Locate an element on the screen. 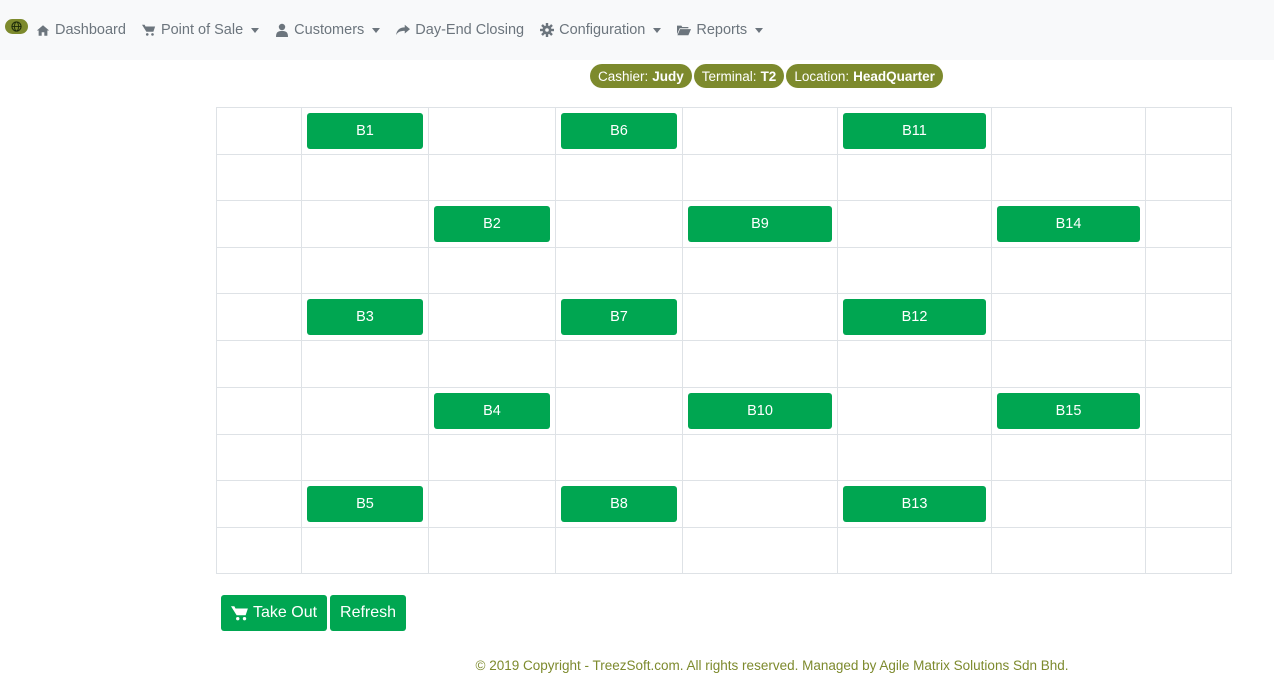  user-icon is located at coordinates (282, 30).